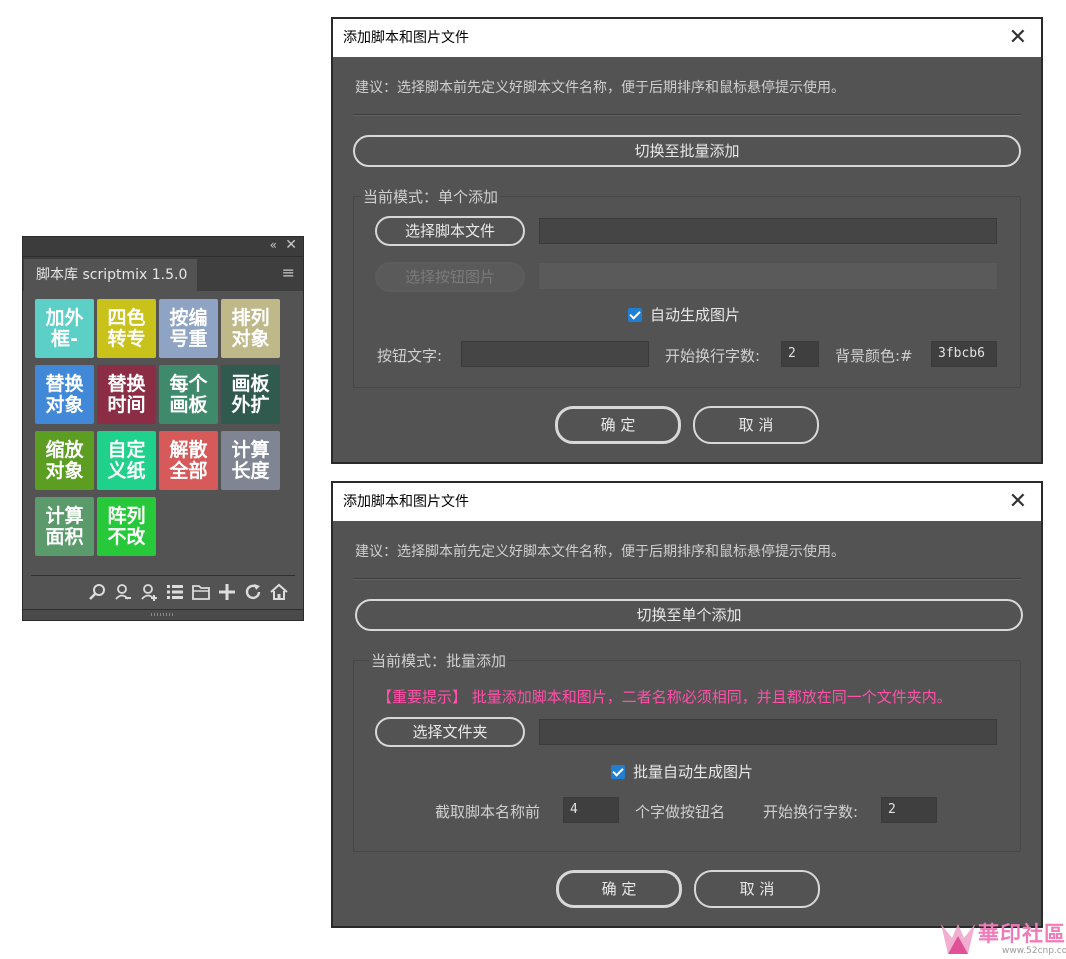 Image resolution: width=1066 pixels, height=959 pixels. What do you see at coordinates (64, 460) in the screenshot?
I see `script-tile: 缩放 对象` at bounding box center [64, 460].